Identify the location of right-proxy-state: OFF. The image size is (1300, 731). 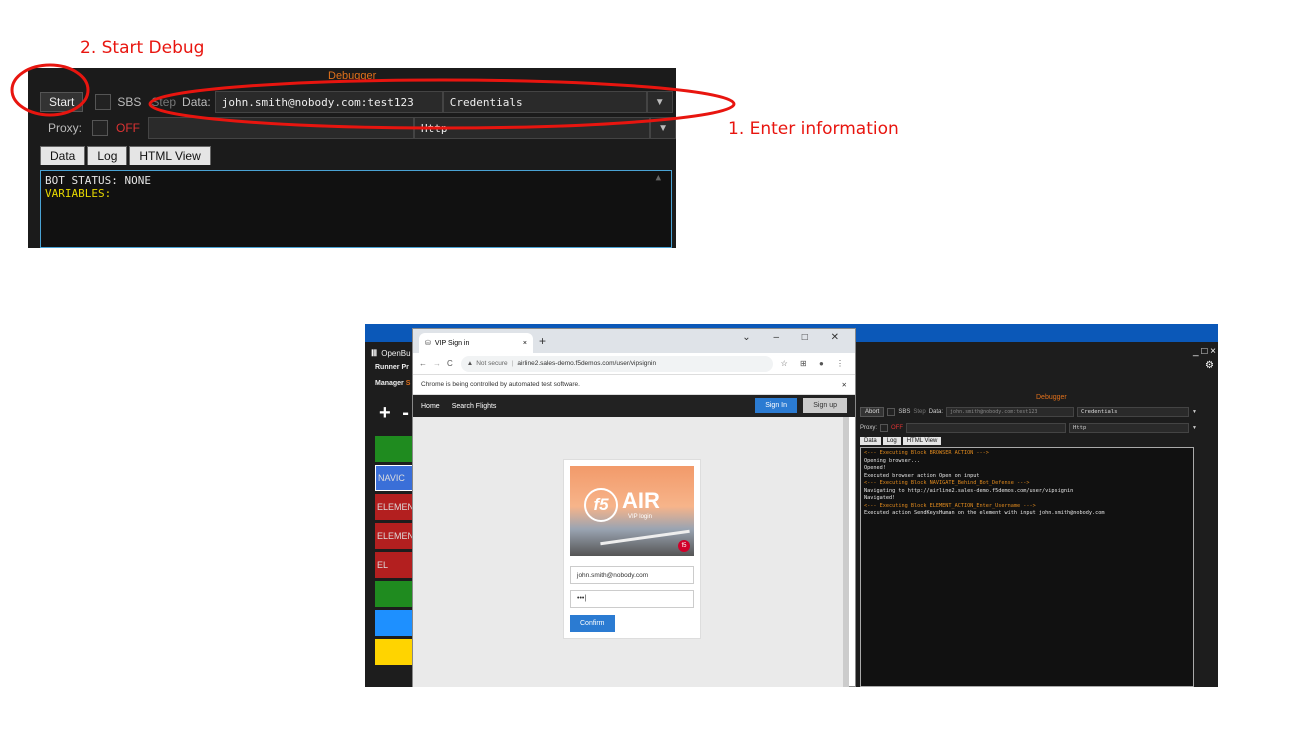
(897, 428).